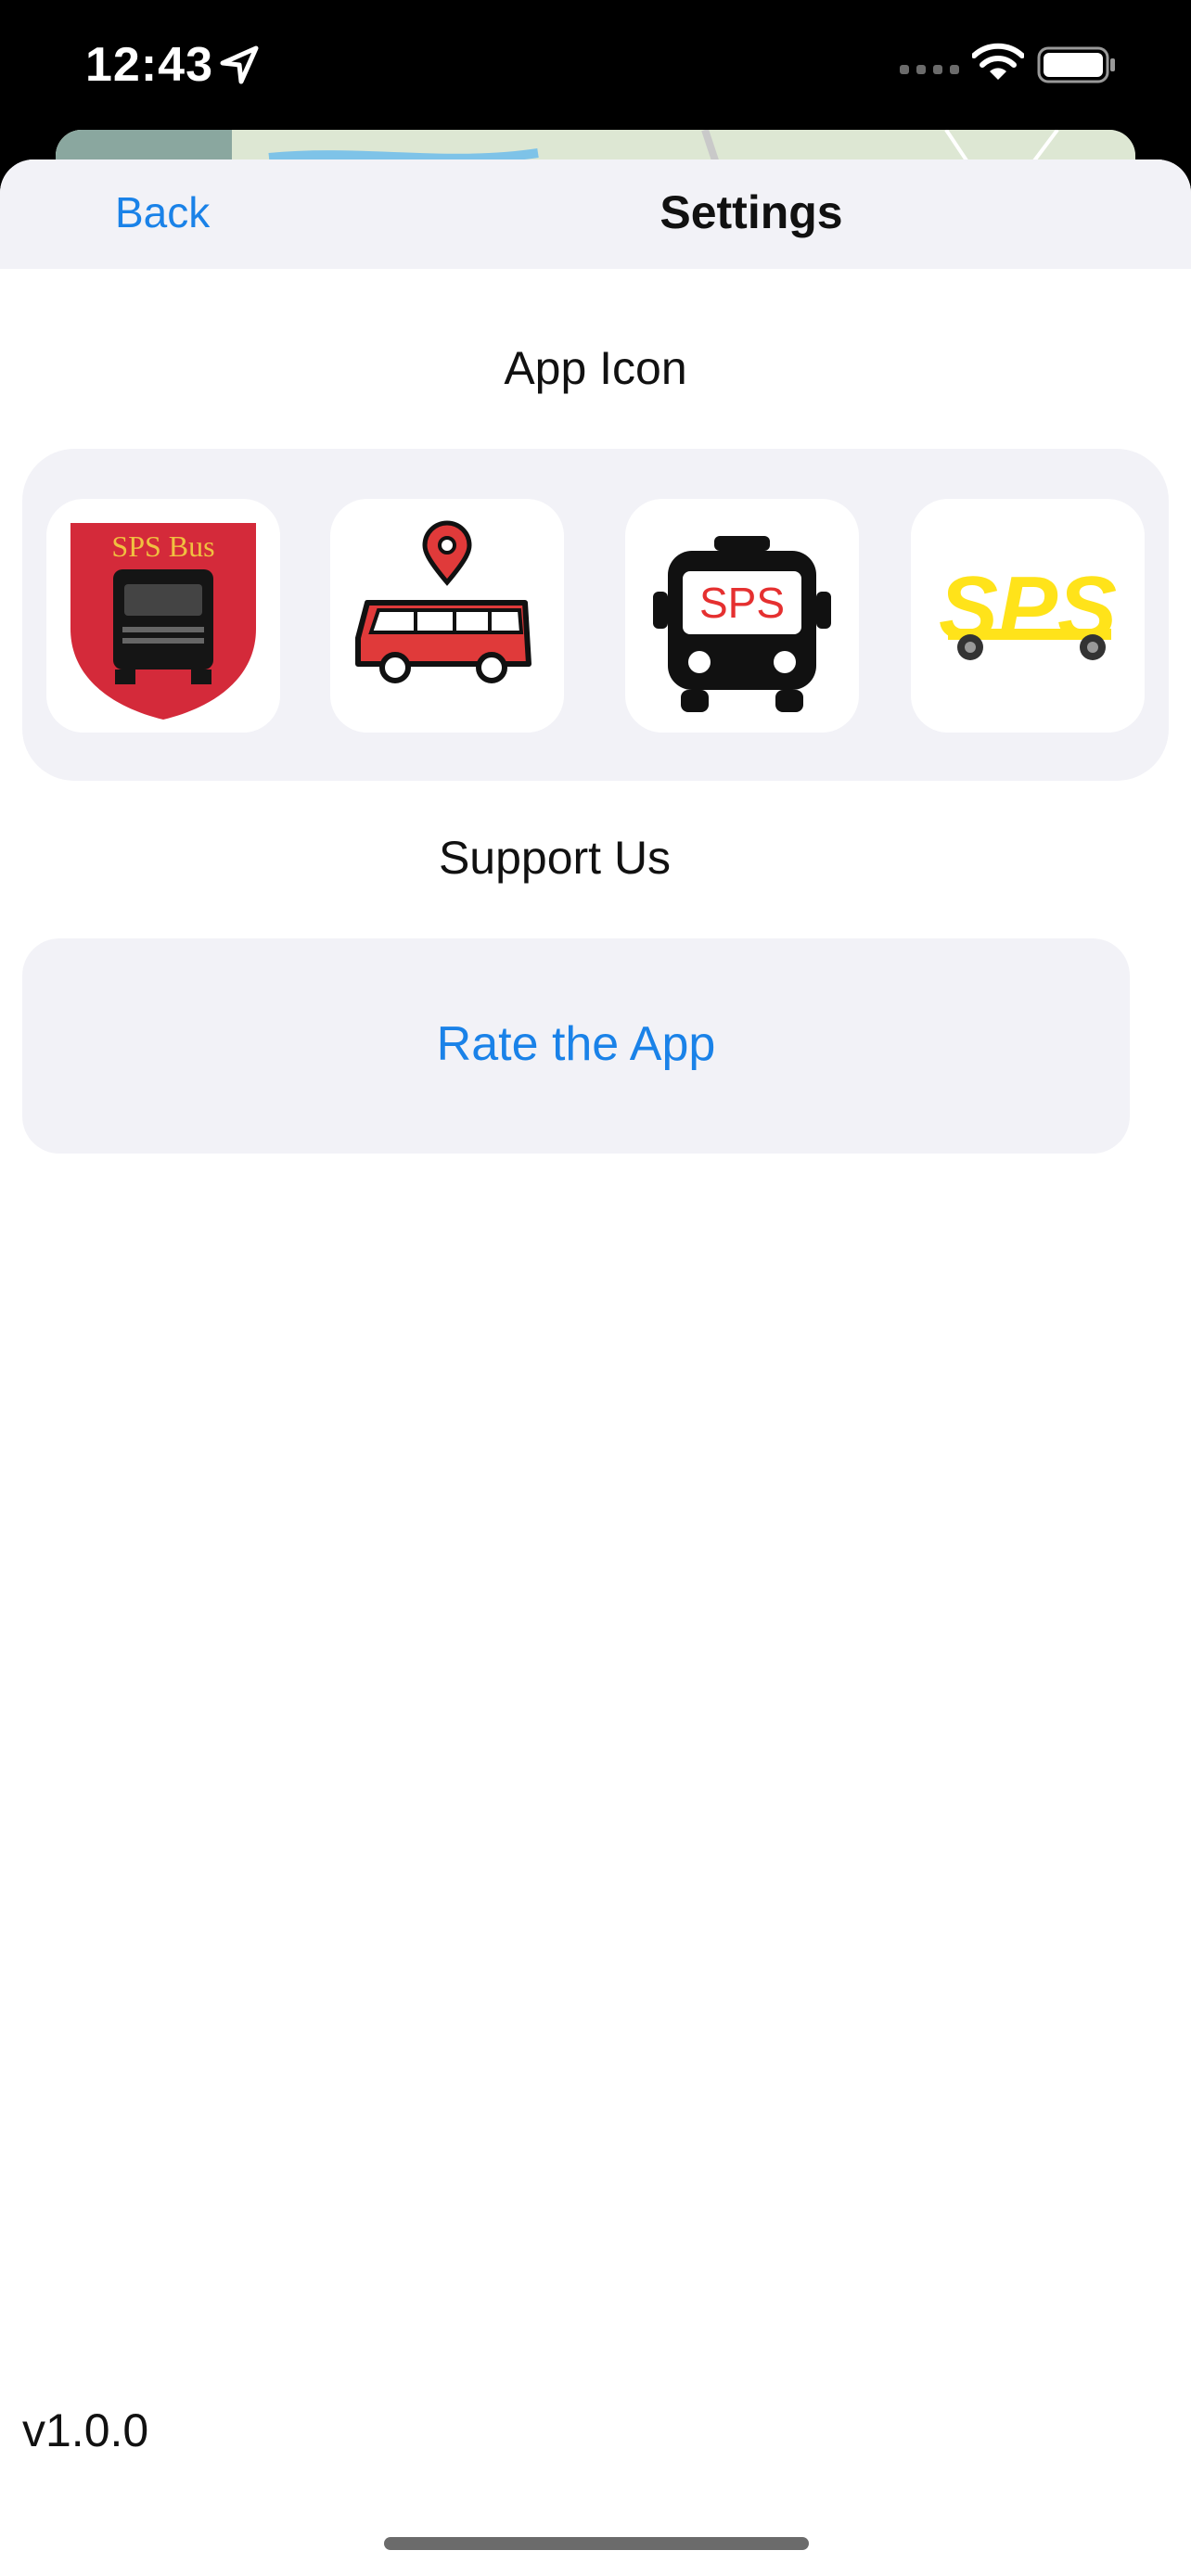 Image resolution: width=1191 pixels, height=2576 pixels. I want to click on black-bus-icon-text: SPS, so click(742, 603).